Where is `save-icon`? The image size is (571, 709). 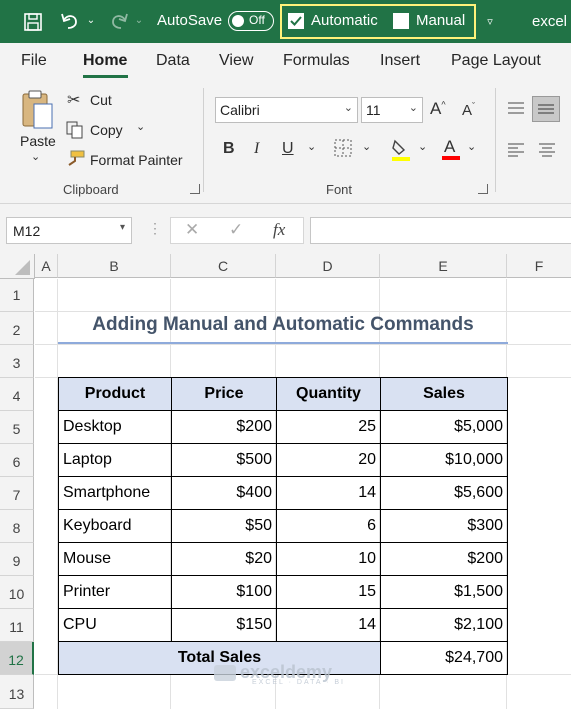
save-icon is located at coordinates (33, 22).